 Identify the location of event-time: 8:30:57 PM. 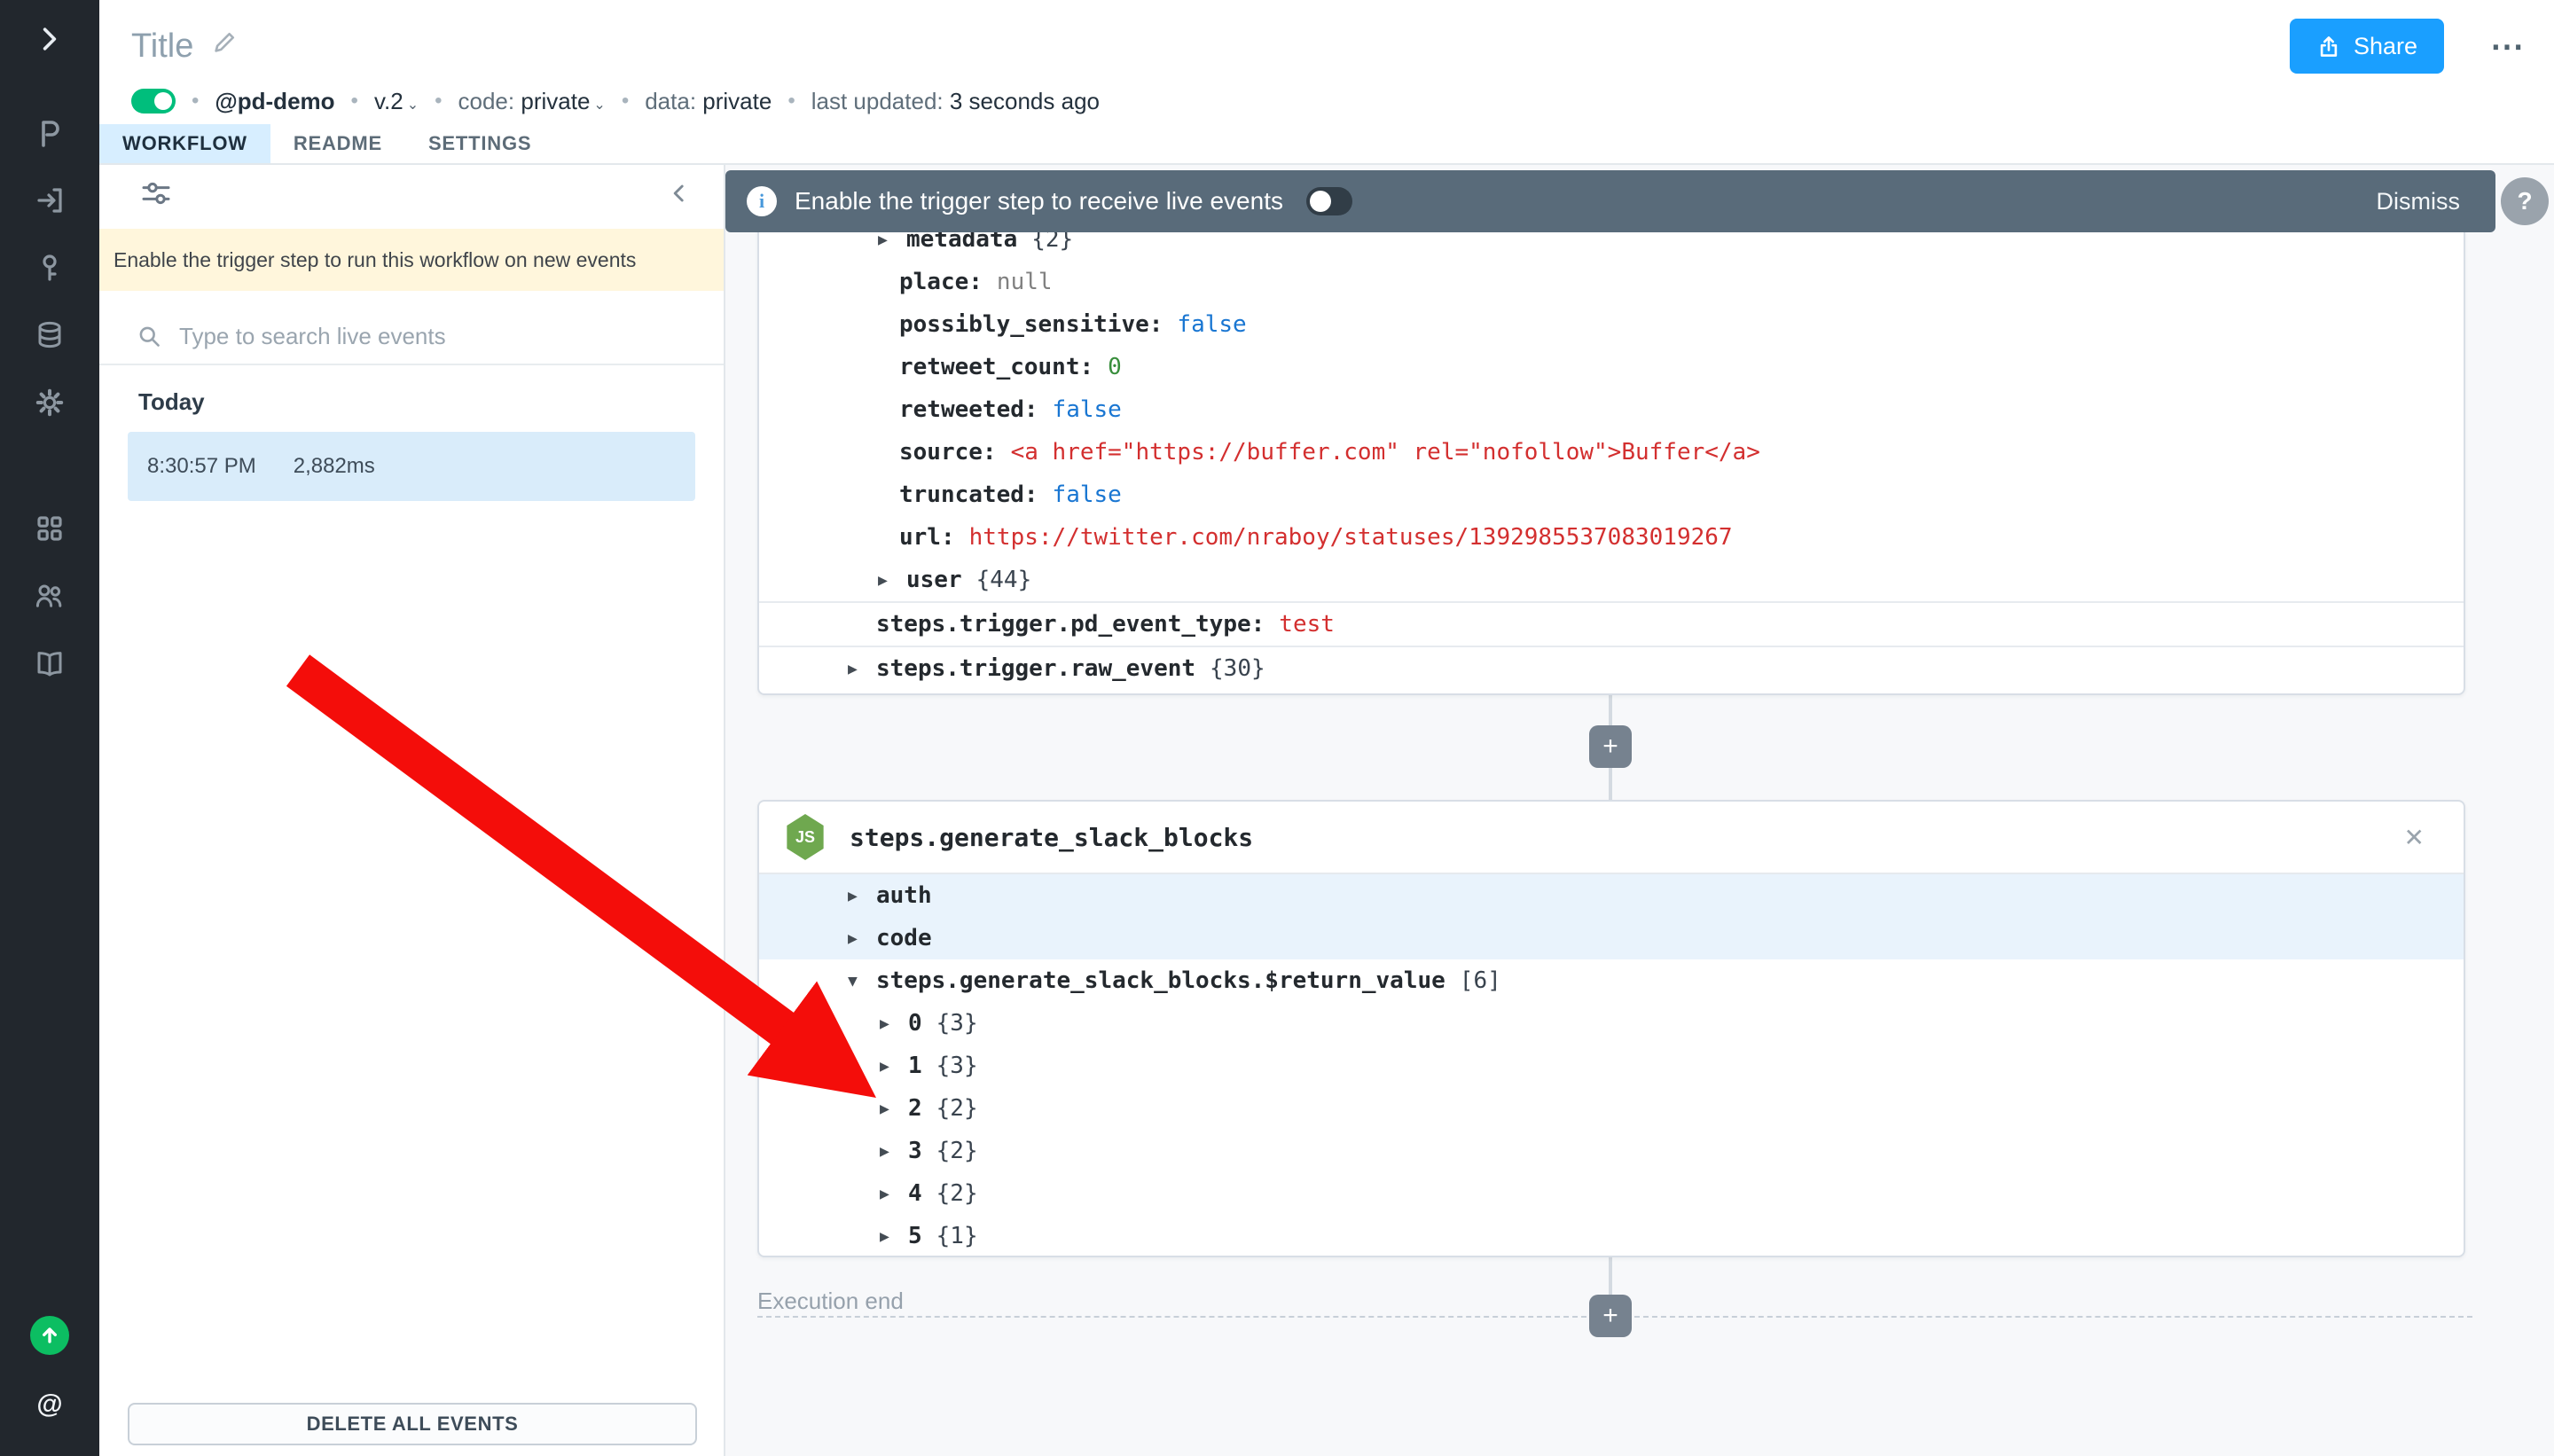
(201, 466).